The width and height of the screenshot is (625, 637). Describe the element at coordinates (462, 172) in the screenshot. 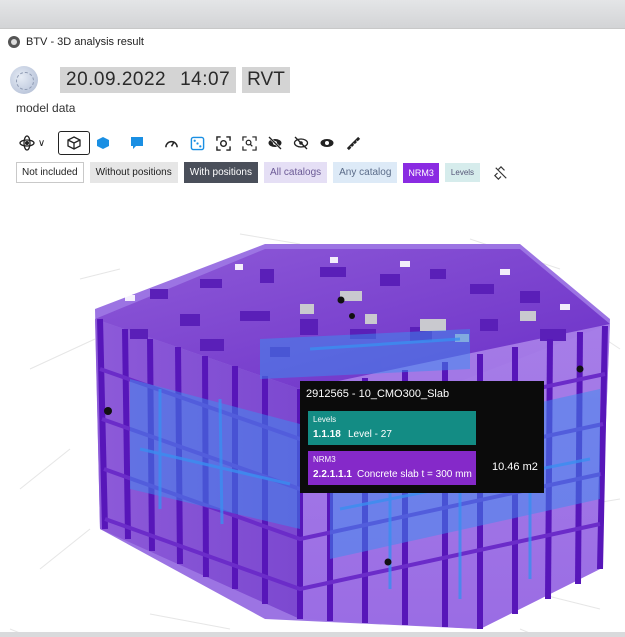

I see `filter-levels: Levels` at that location.